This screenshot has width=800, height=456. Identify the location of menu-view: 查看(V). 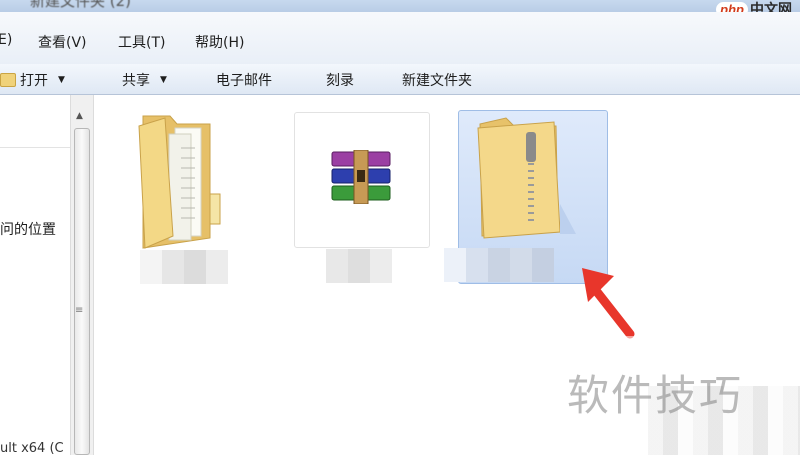
(62, 42).